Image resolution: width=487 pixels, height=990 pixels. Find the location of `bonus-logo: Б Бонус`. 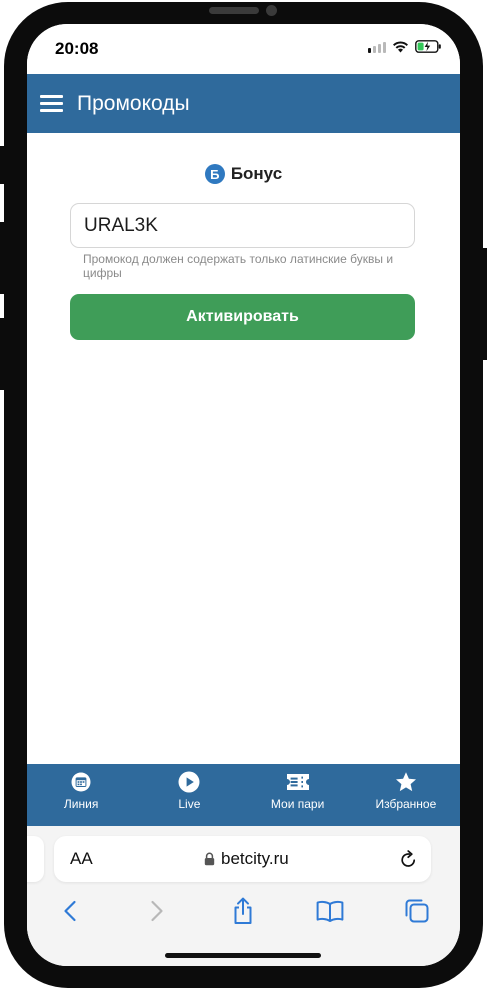

bonus-logo: Б Бонус is located at coordinates (243, 174).